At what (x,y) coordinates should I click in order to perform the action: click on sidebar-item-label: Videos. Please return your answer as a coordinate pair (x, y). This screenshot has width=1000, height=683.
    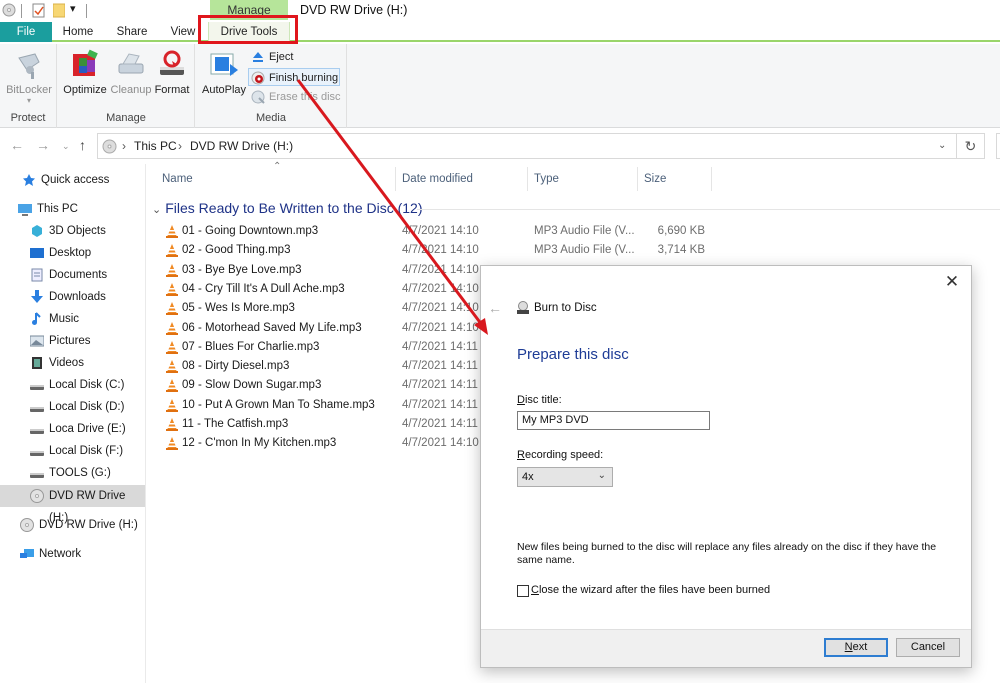
    Looking at the image, I should click on (66, 363).